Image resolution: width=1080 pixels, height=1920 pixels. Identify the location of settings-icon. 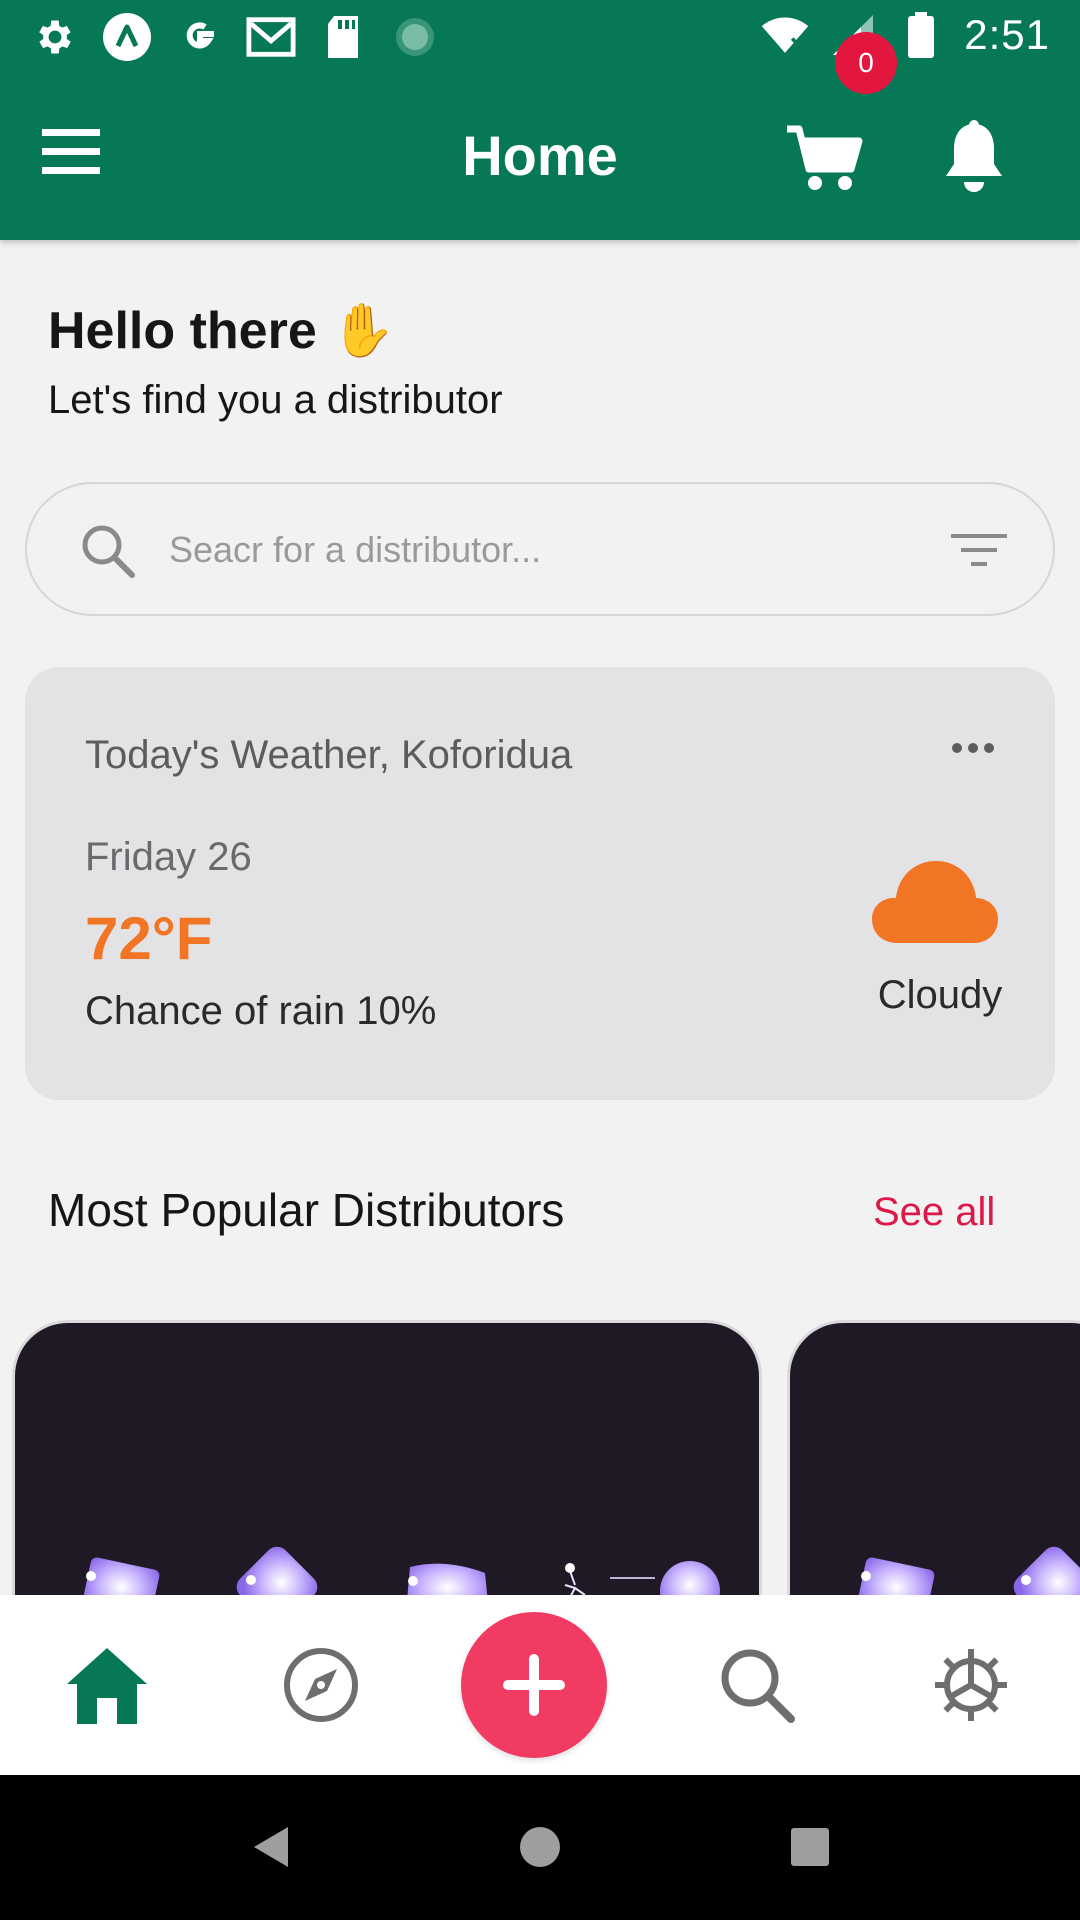
(55, 37).